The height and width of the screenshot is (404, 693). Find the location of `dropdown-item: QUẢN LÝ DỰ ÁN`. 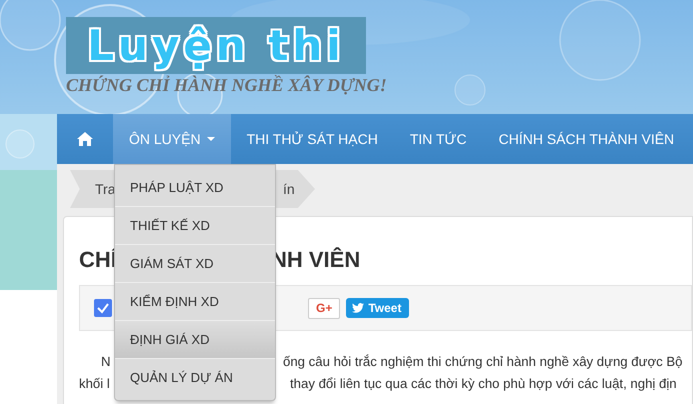

dropdown-item: QUẢN LÝ DỰ ÁN is located at coordinates (195, 377).